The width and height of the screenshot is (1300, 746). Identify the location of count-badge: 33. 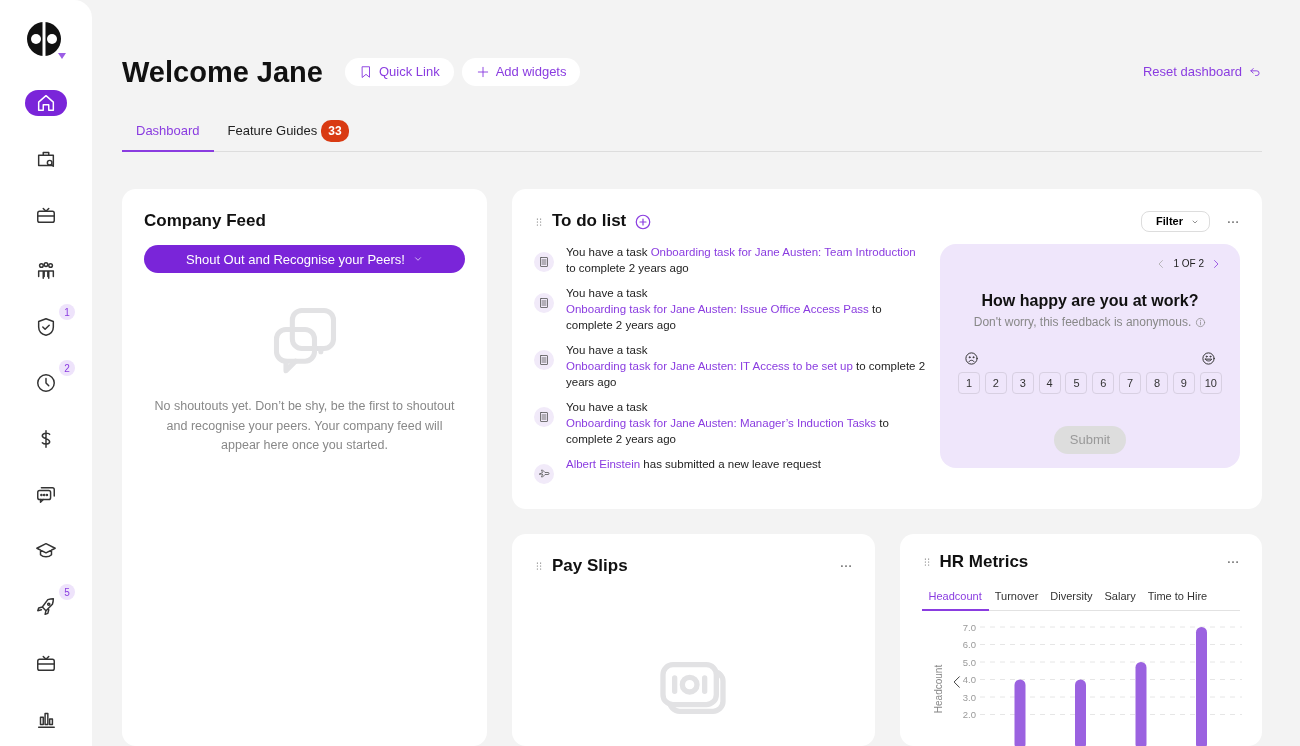
(335, 131).